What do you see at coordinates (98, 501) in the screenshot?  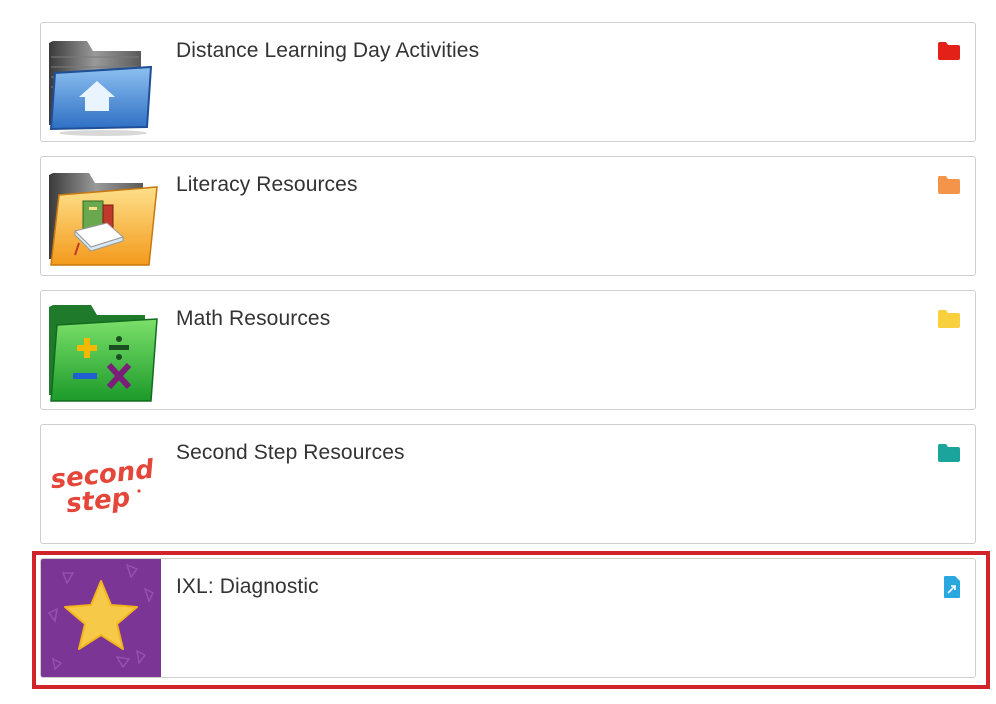 I see `svg-text: step` at bounding box center [98, 501].